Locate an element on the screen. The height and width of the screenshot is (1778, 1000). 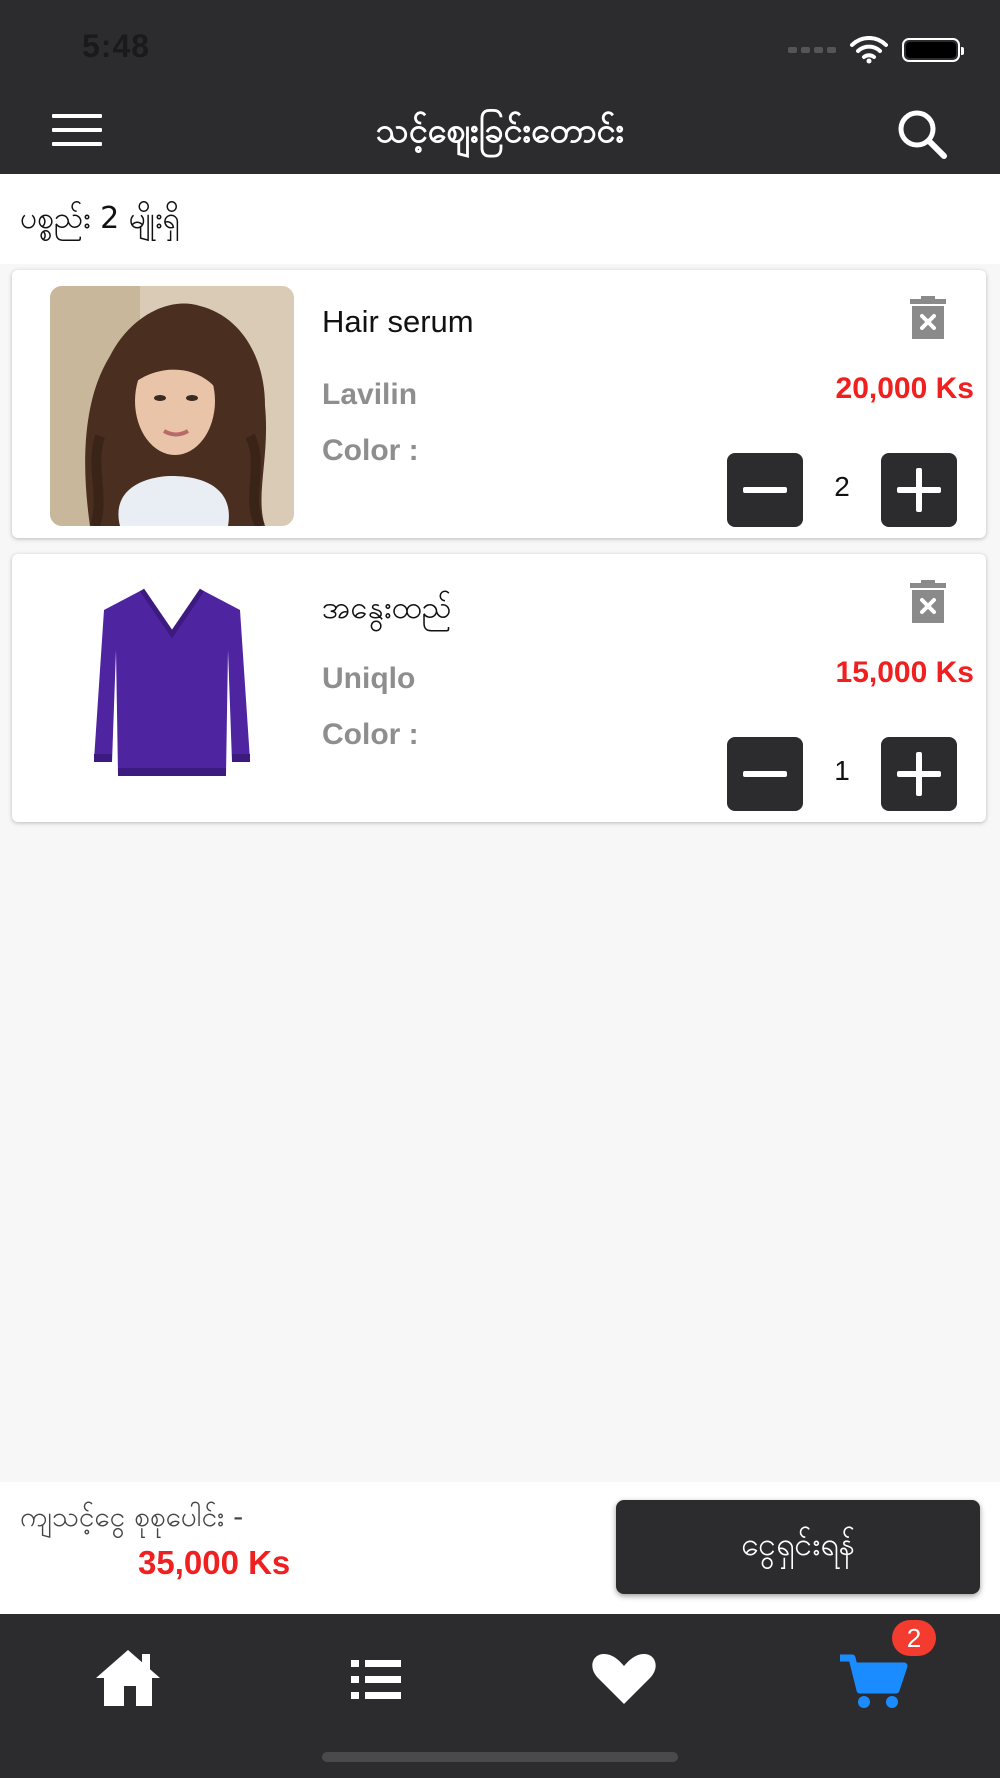
top-bar: 5:48 သင့်ဈေးခြင်းတောင်း is located at coordinates (500, 87).